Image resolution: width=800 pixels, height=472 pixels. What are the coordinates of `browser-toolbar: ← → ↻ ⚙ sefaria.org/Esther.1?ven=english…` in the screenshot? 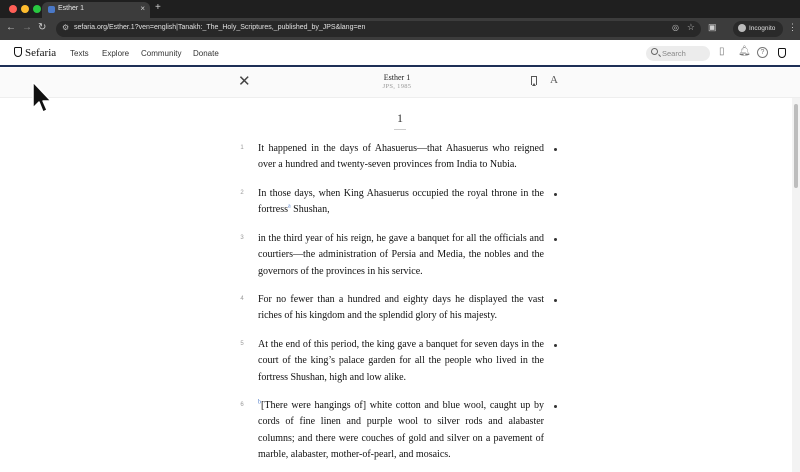 It's located at (400, 29).